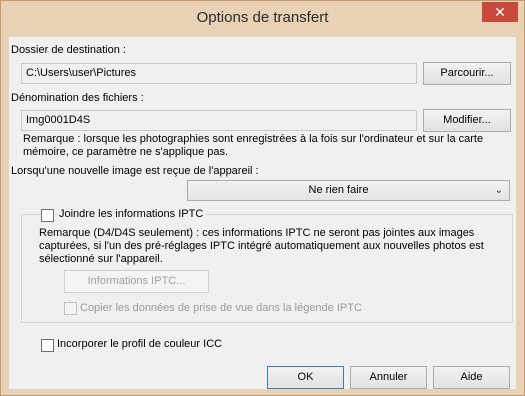  I want to click on icc-profile-checkbox, so click(47, 345).